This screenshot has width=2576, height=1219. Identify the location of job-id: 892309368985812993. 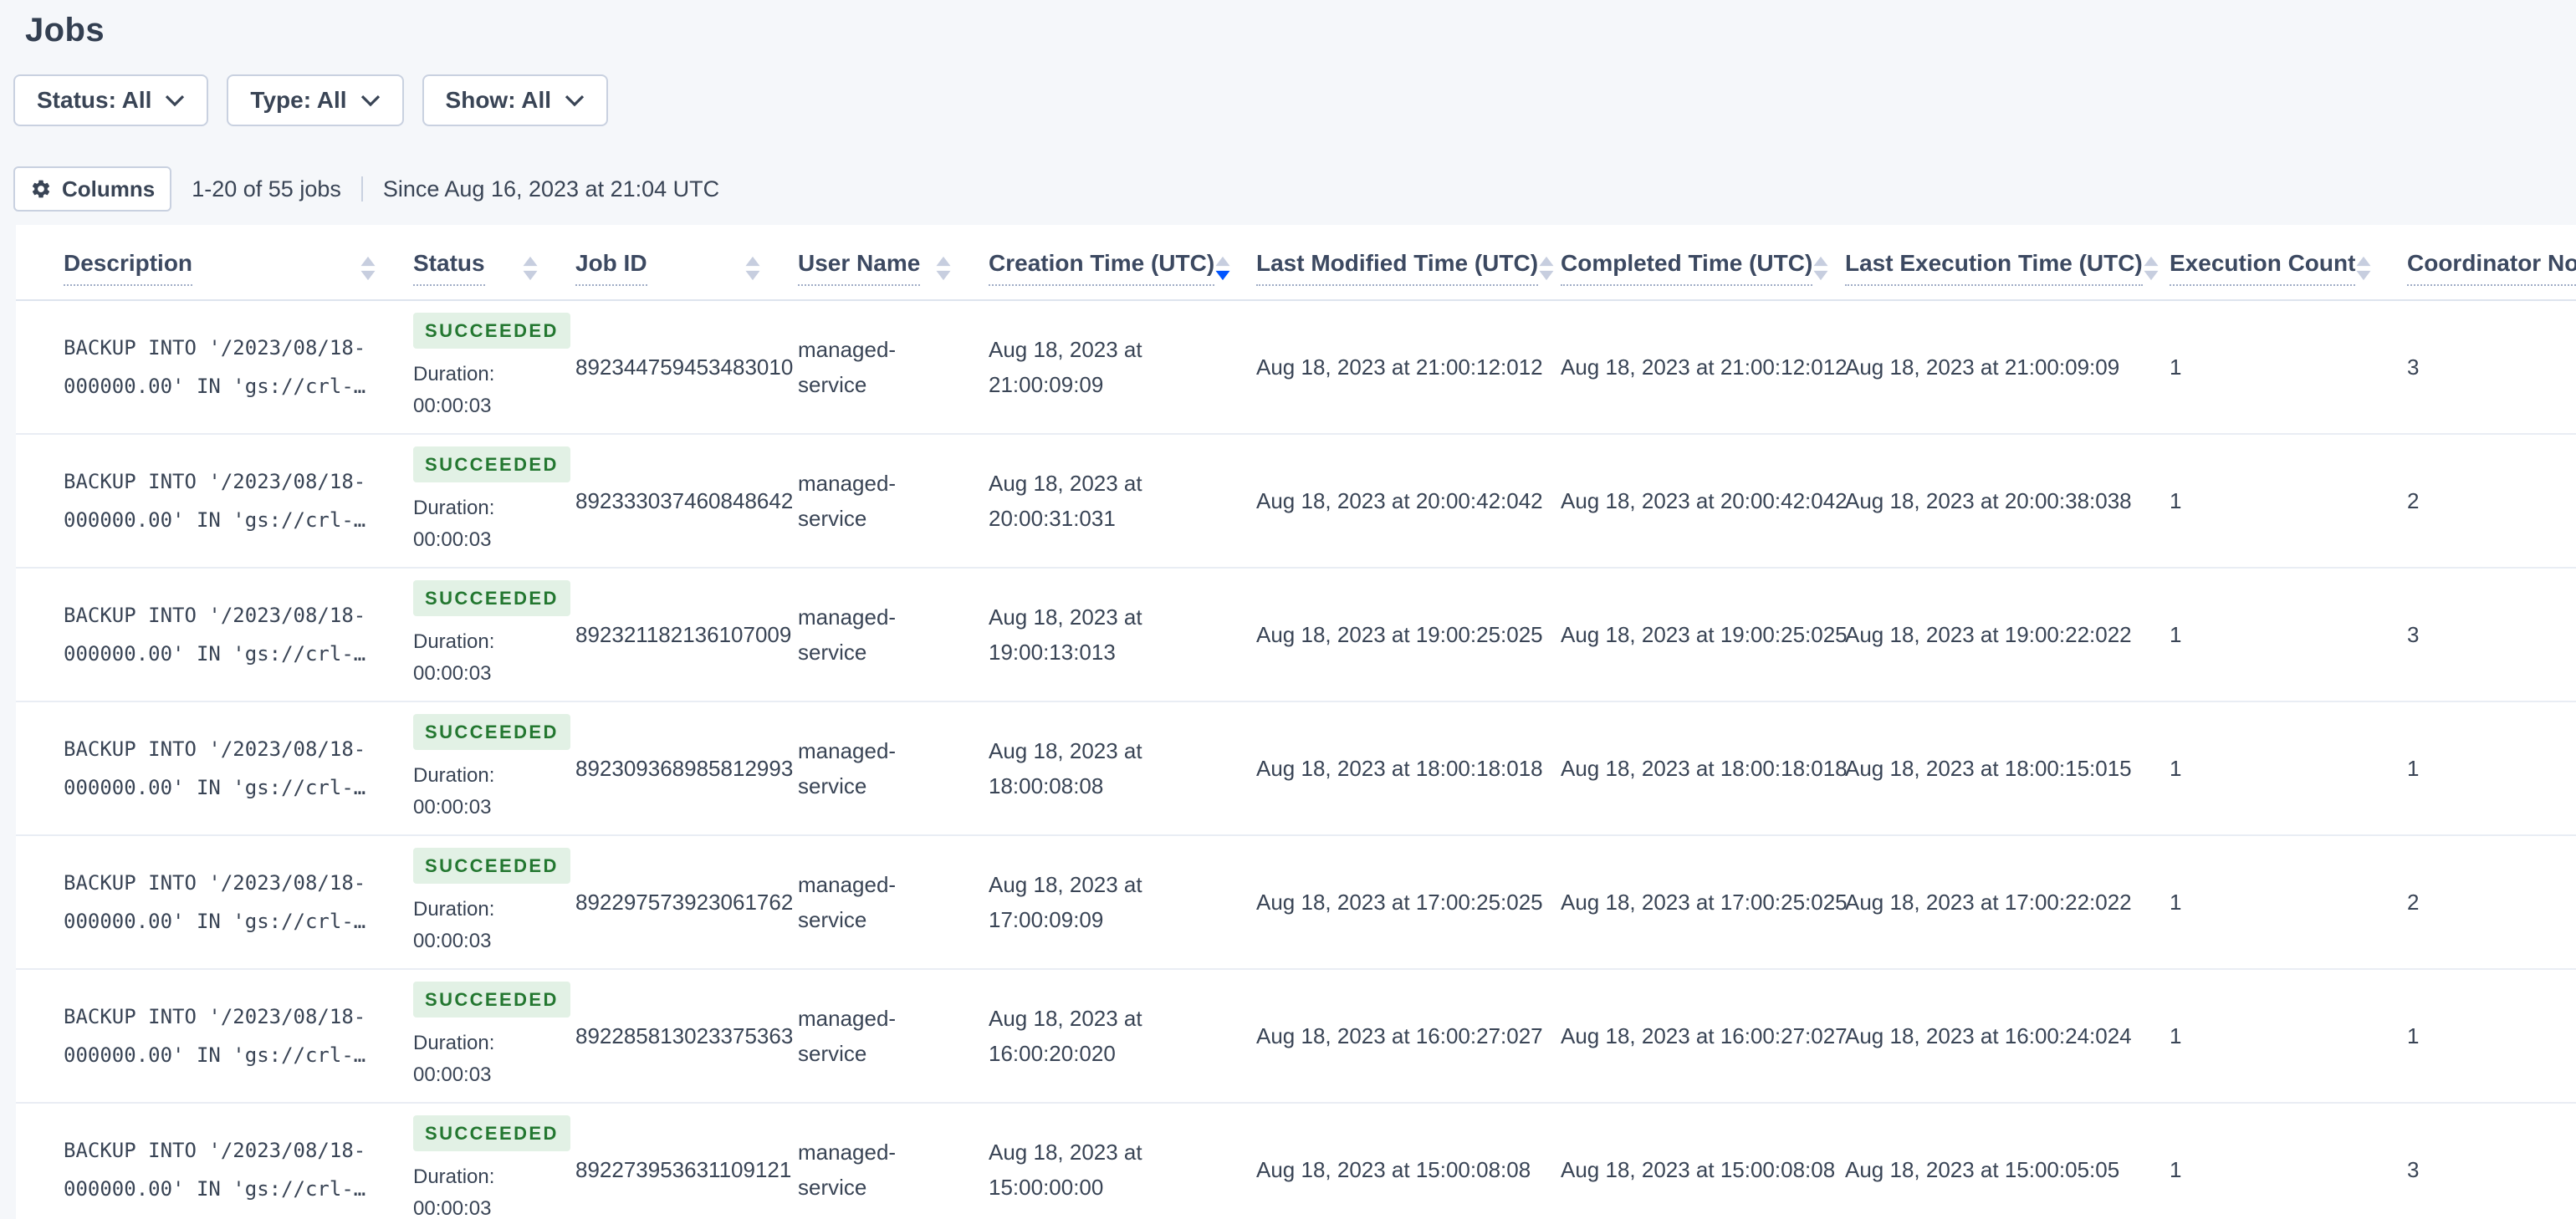
(683, 768).